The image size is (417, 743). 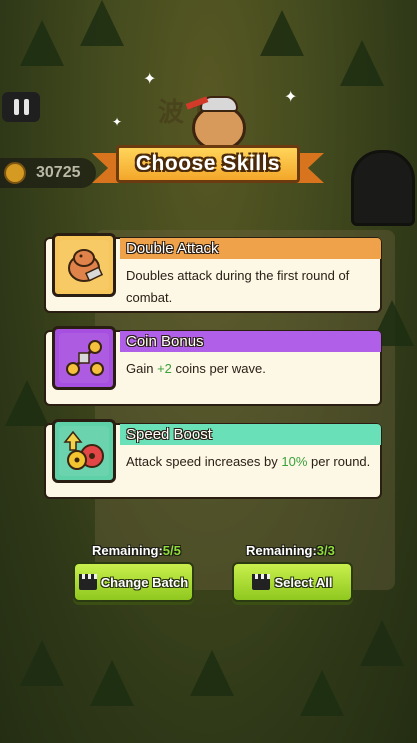 What do you see at coordinates (217, 121) in the screenshot?
I see `capybara-mascot` at bounding box center [217, 121].